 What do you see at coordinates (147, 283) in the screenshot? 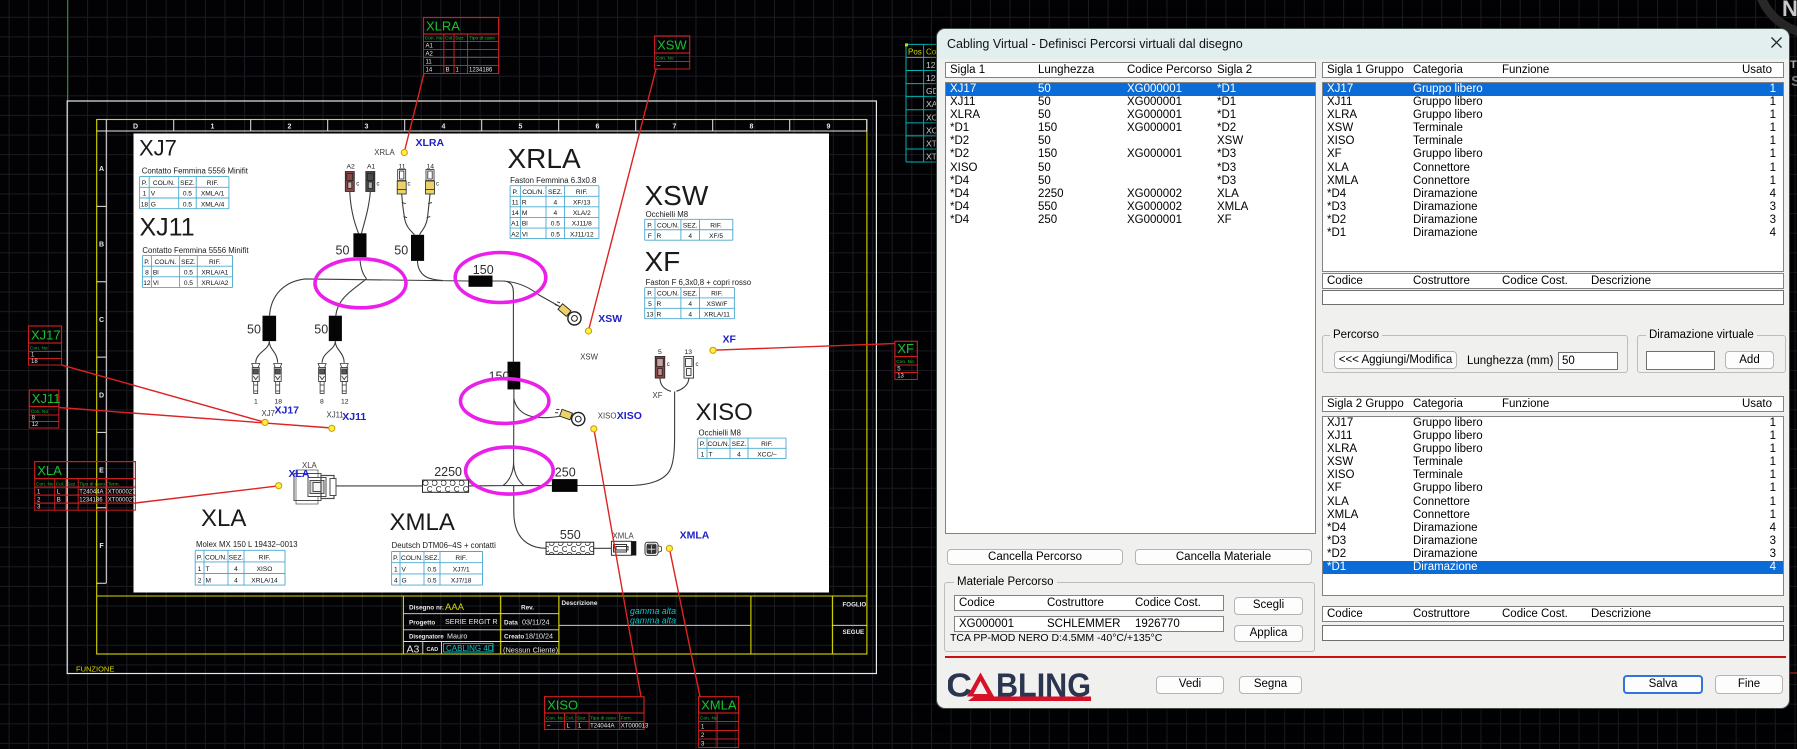
I see `svg-text: 12` at bounding box center [147, 283].